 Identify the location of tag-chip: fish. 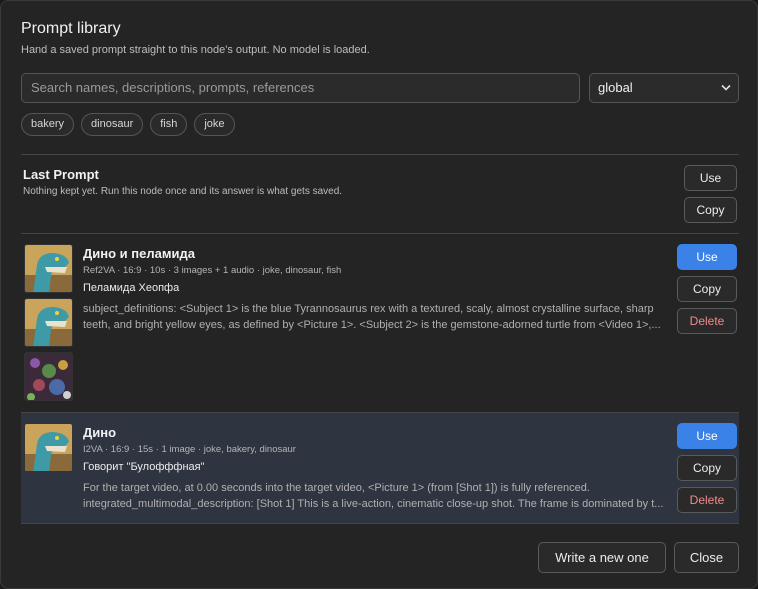
(169, 124).